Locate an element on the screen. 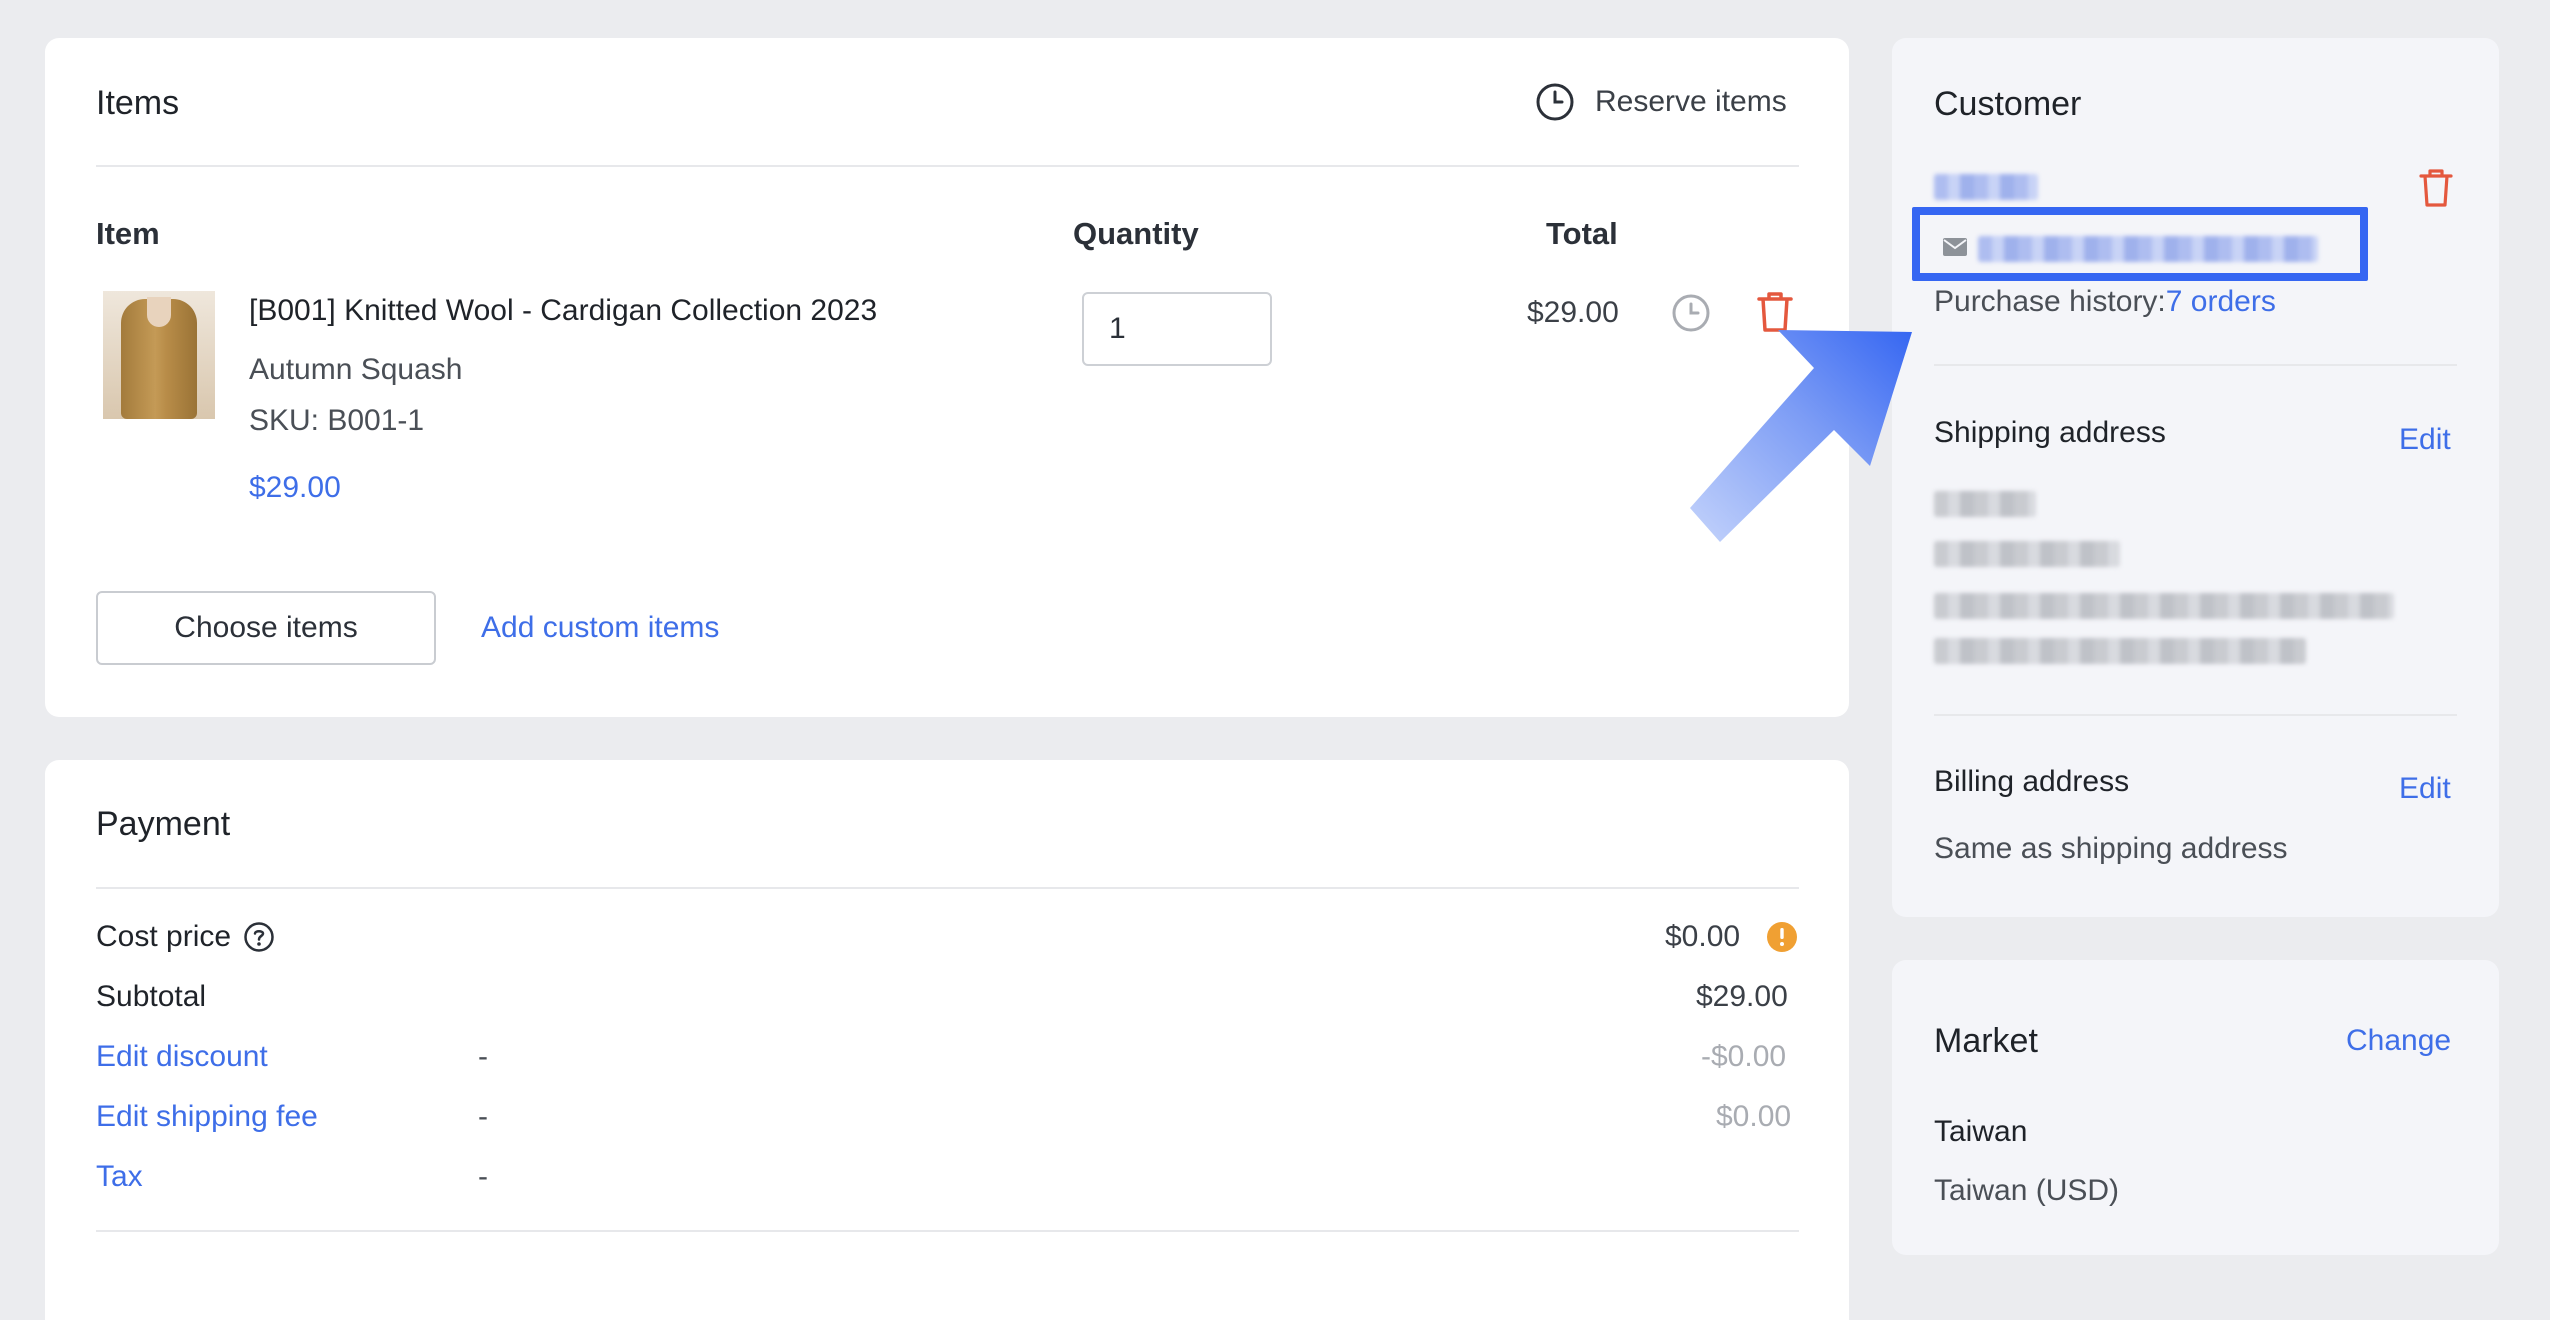 The height and width of the screenshot is (1320, 2550). shipping-phone-redacted is located at coordinates (2027, 554).